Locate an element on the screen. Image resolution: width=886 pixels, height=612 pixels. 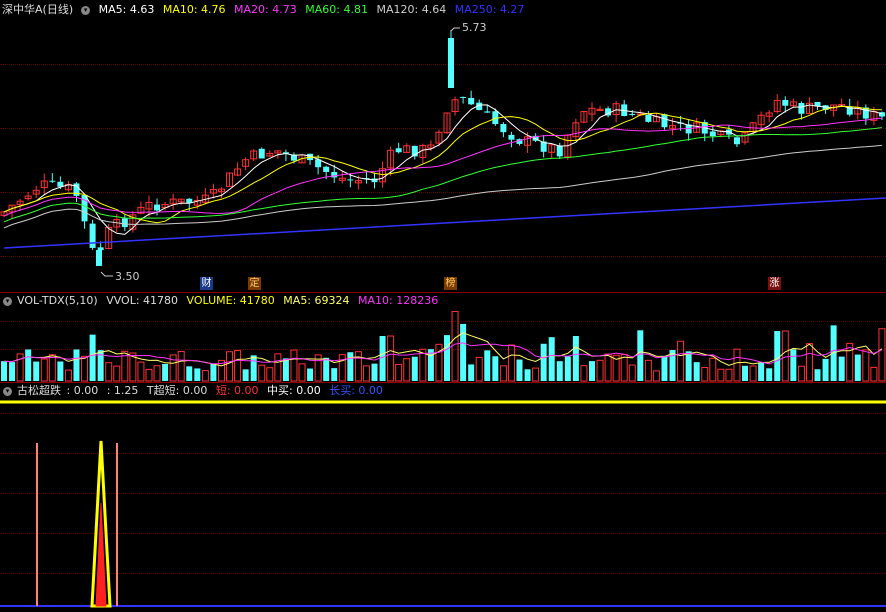
vvol-label: VVOL: 41780 is located at coordinates (142, 300).